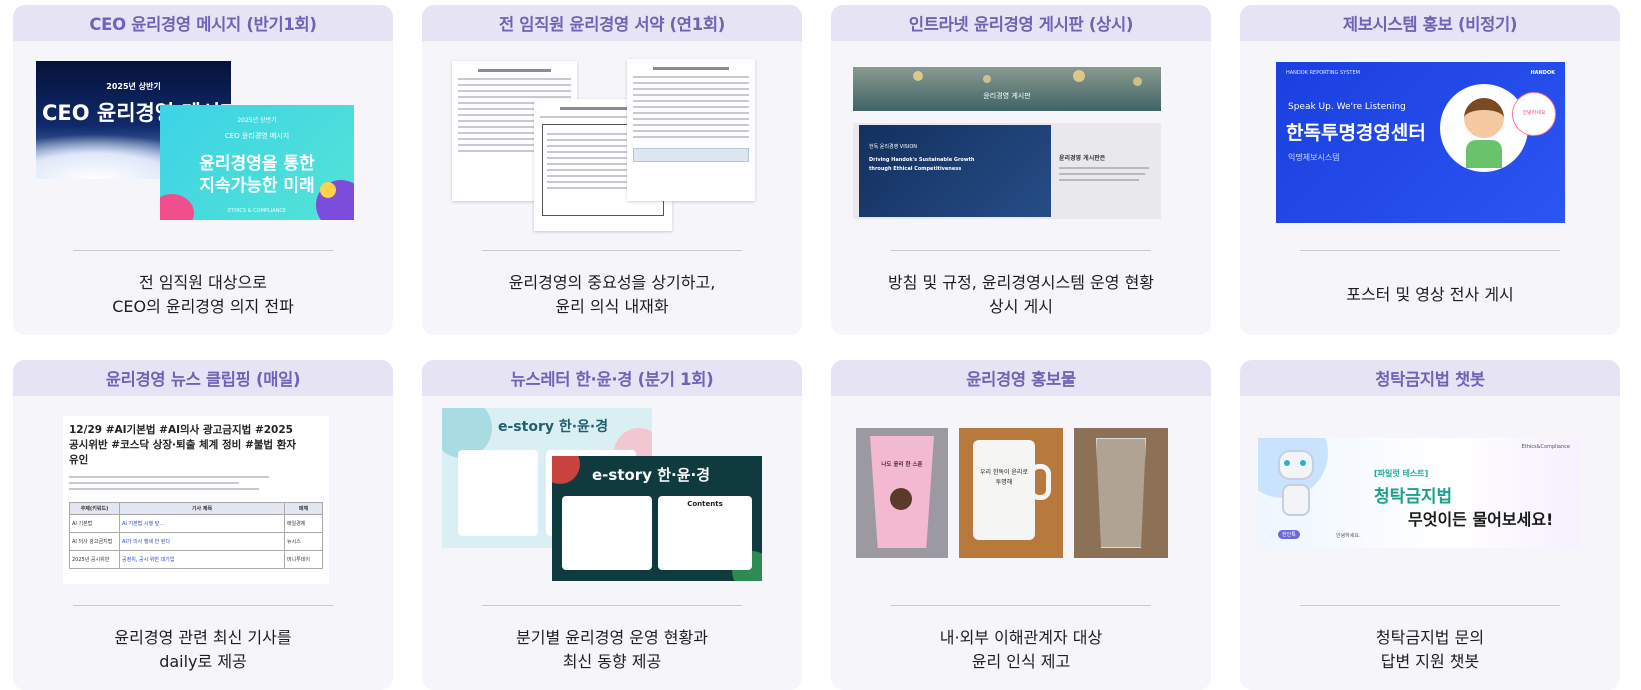 This screenshot has width=1641, height=690. What do you see at coordinates (902, 465) in the screenshot?
I see `cup-text: 나도 윤리 한 스푼` at bounding box center [902, 465].